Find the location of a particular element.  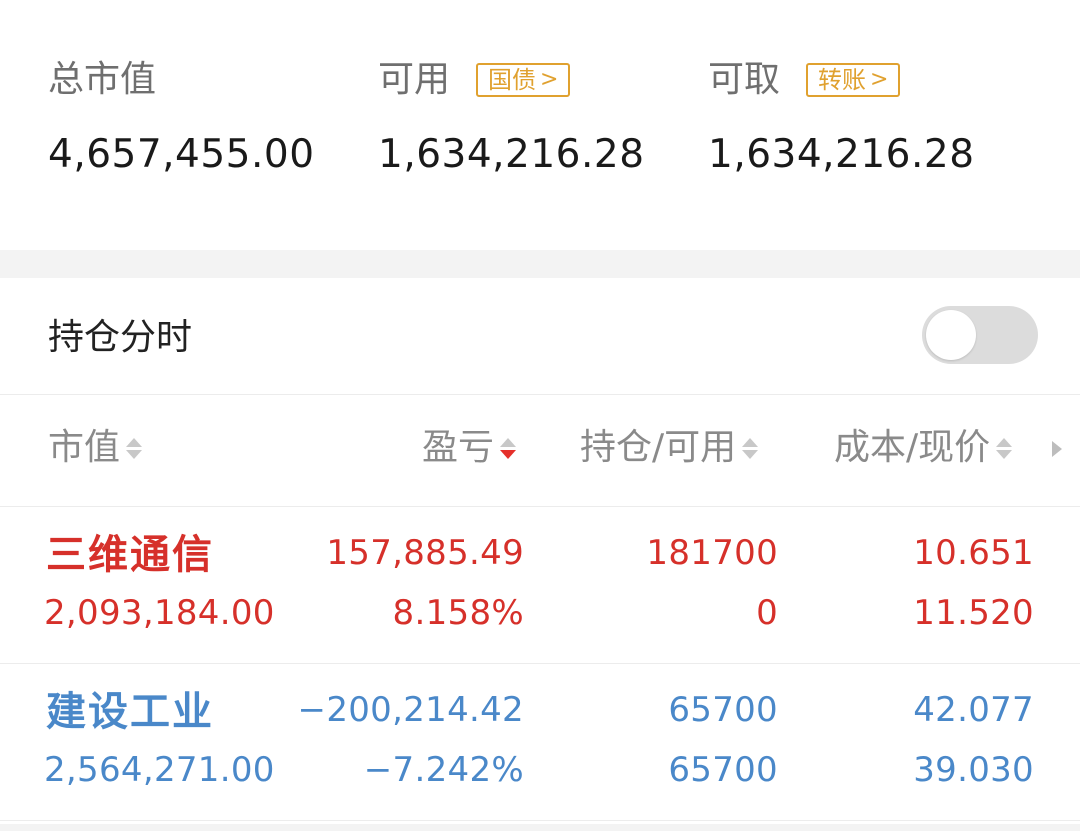

current-price: 11.520 is located at coordinates (973, 613).